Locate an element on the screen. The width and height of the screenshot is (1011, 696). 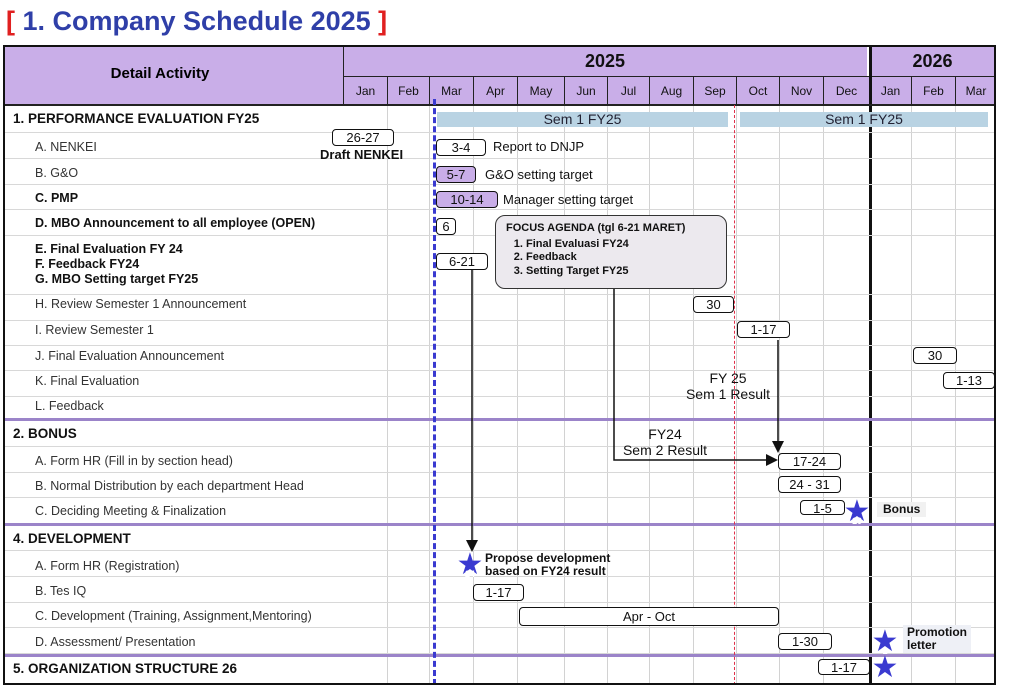
annotation-fy25-result: FY 25 Sem 1 Result is located at coordinates (728, 386).